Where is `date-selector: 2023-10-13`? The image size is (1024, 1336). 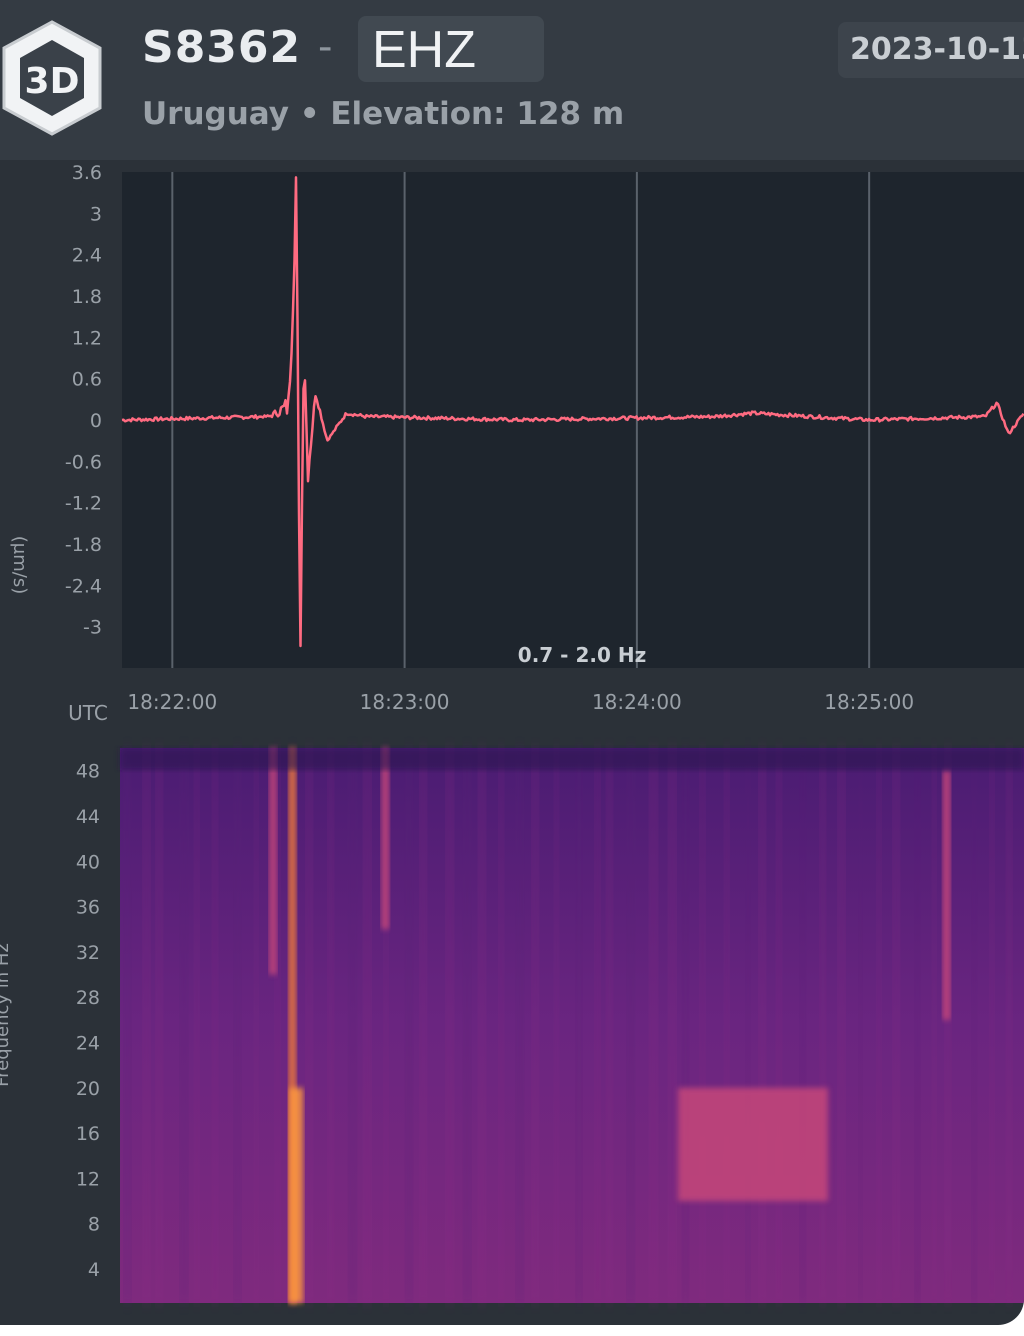
date-selector: 2023-10-13 is located at coordinates (931, 50).